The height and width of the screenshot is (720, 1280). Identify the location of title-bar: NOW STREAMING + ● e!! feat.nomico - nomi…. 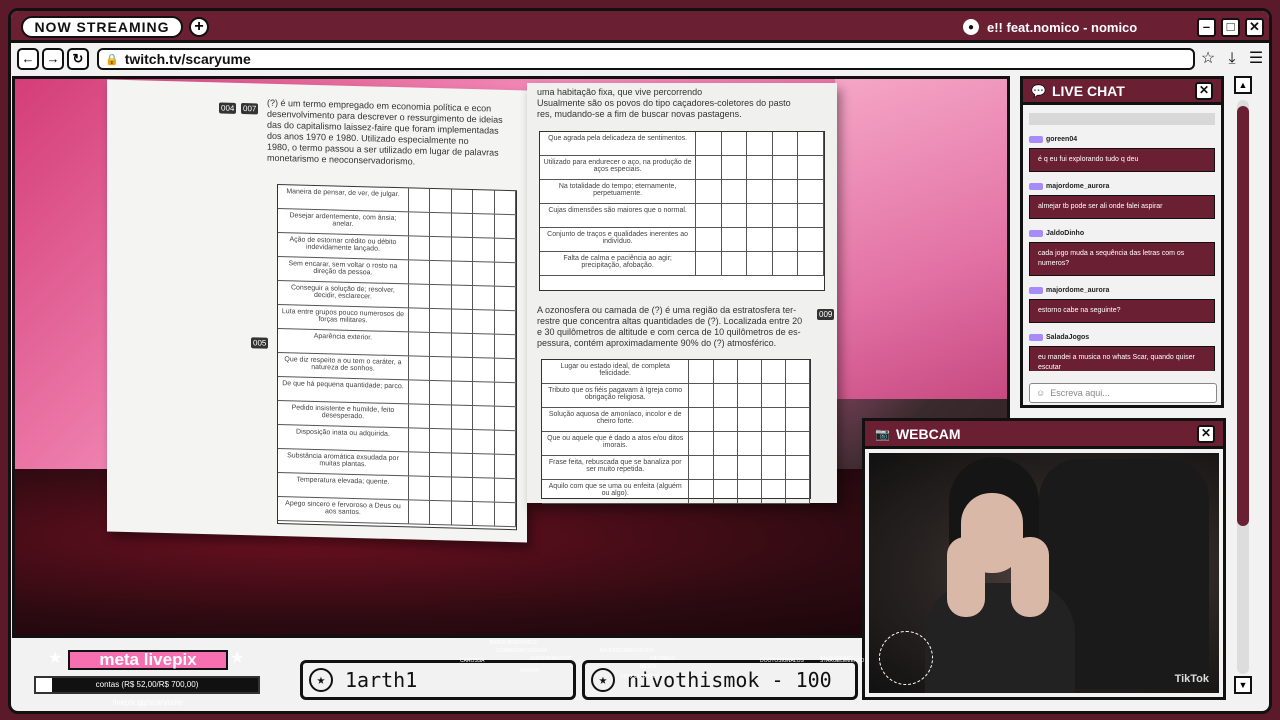
(640, 27).